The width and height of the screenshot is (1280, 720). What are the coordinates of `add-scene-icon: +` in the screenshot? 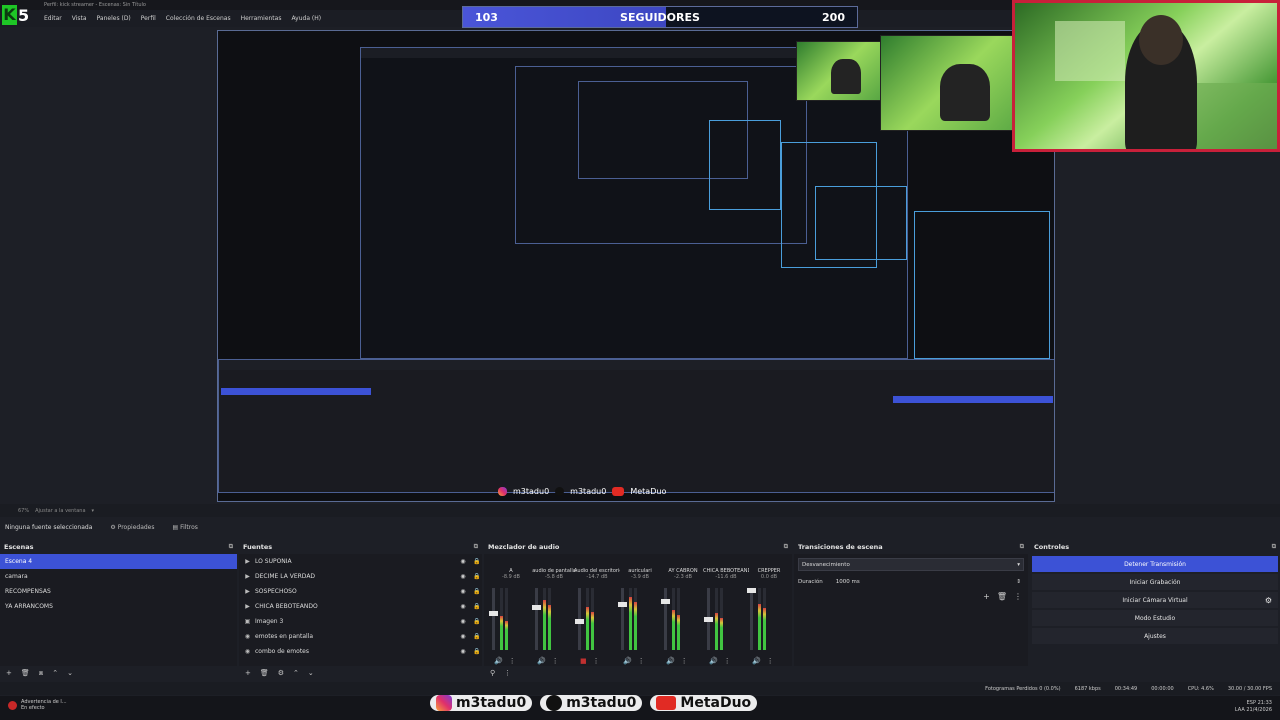 It's located at (9, 673).